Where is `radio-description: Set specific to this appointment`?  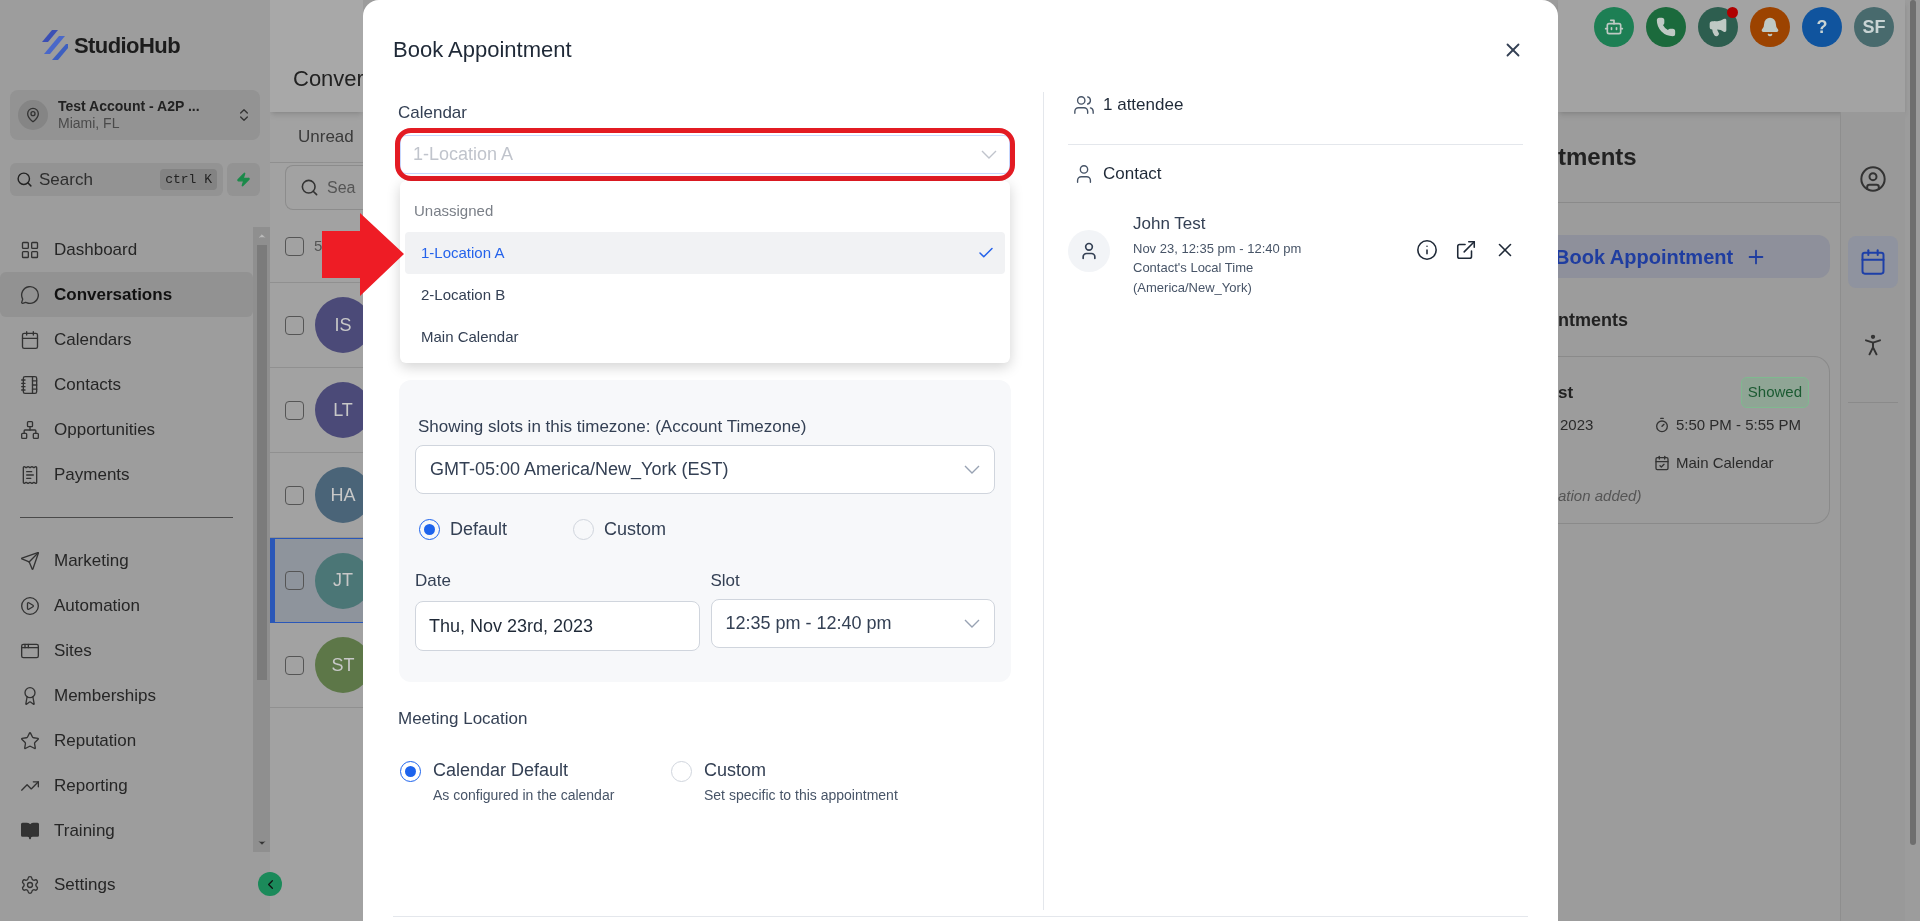
radio-description: Set specific to this appointment is located at coordinates (801, 795).